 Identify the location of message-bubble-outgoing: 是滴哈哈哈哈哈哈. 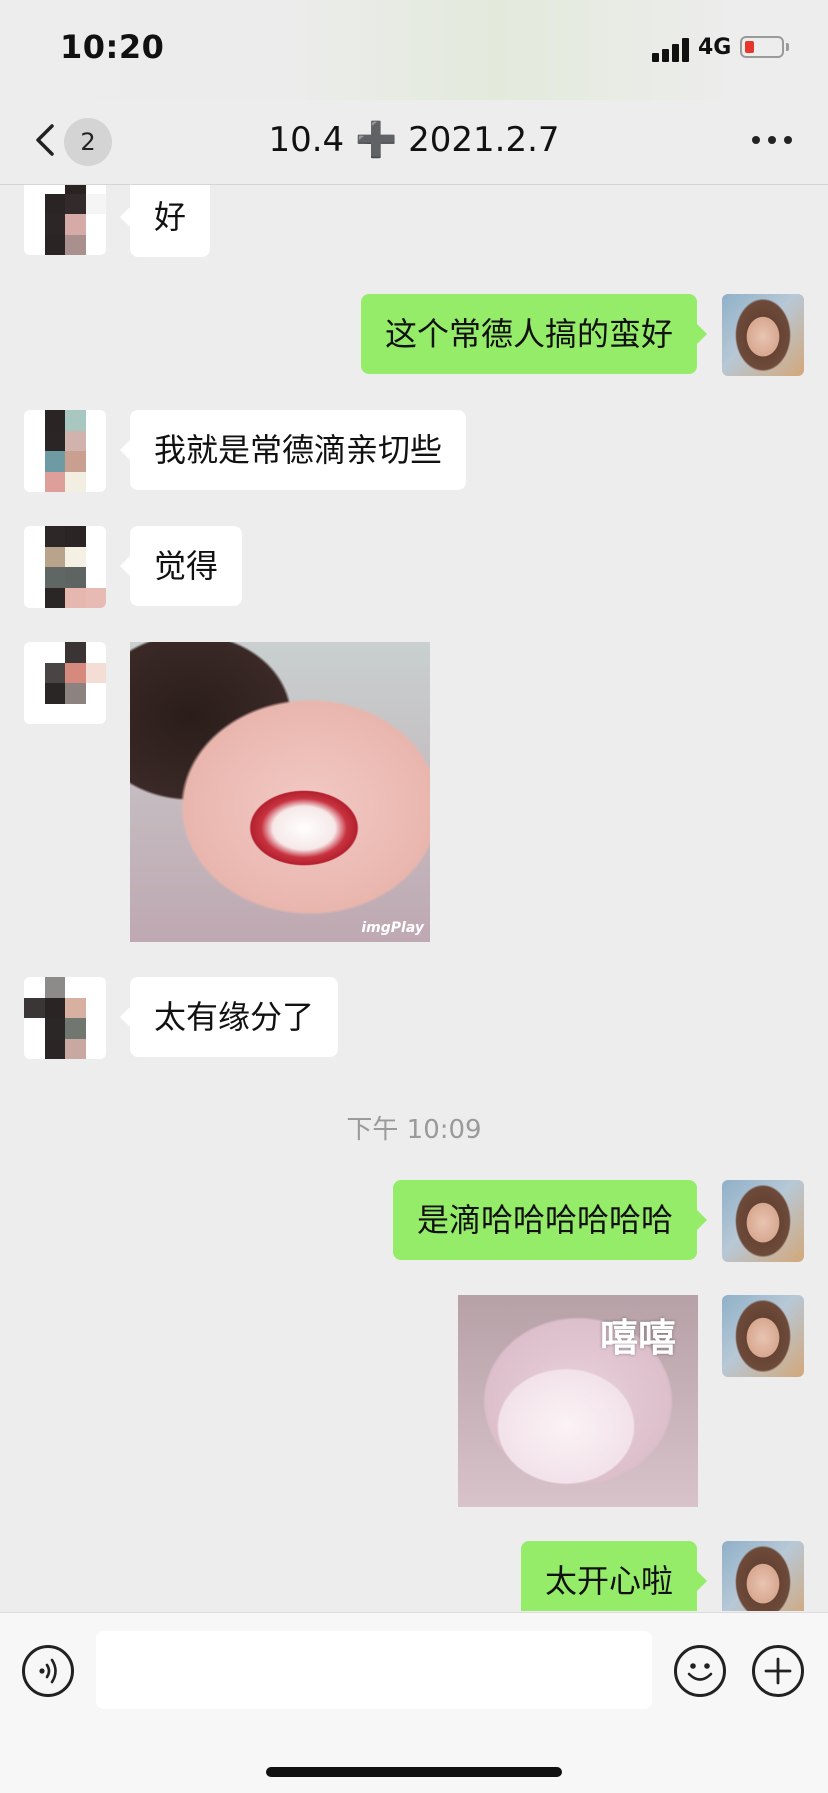
(550, 1220).